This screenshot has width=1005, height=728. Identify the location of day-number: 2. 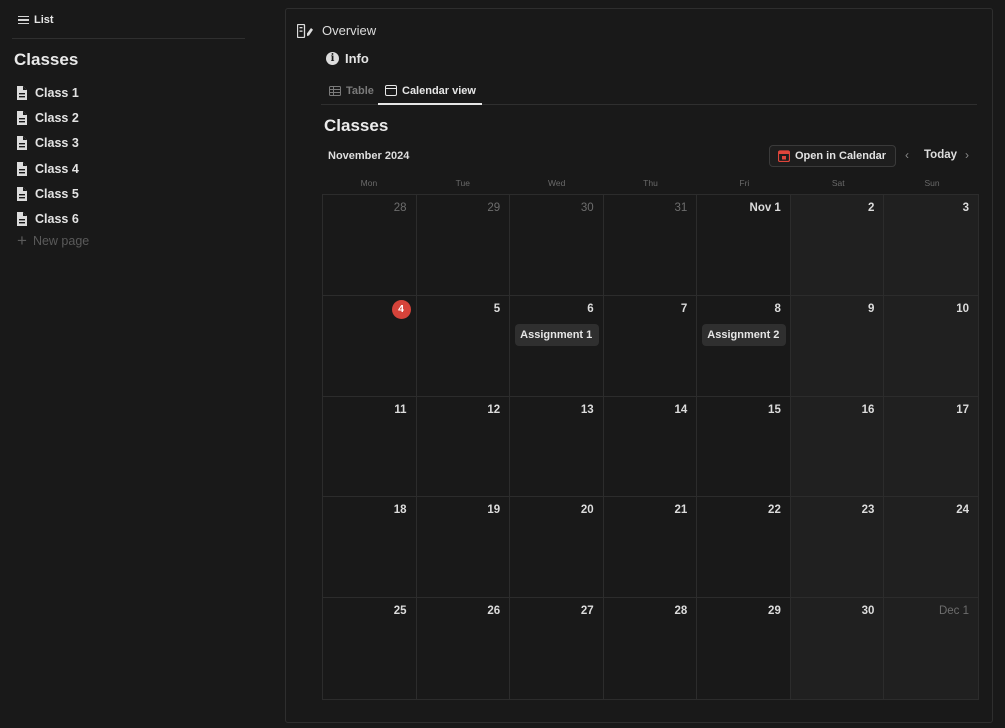
(871, 208).